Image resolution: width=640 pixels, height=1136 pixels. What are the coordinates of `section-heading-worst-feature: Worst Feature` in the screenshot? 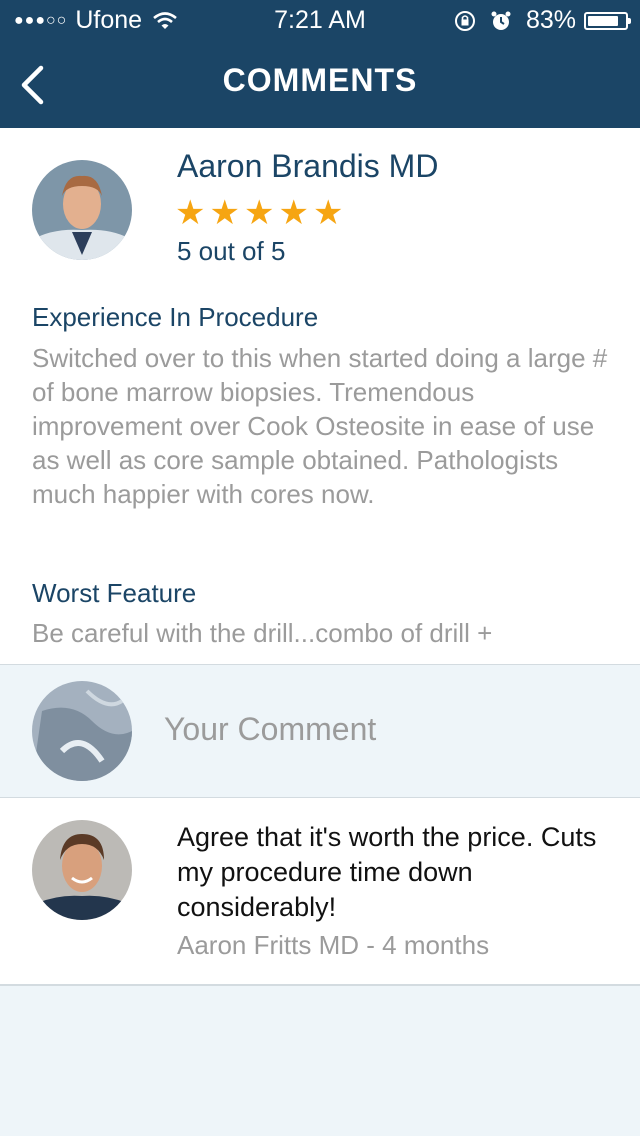 It's located at (114, 593).